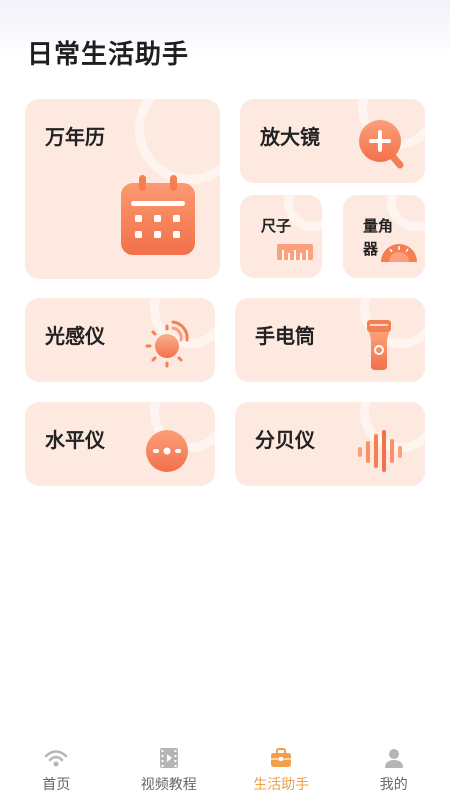  Describe the element at coordinates (371, 249) in the screenshot. I see `protractor-label-line2: 器` at that location.